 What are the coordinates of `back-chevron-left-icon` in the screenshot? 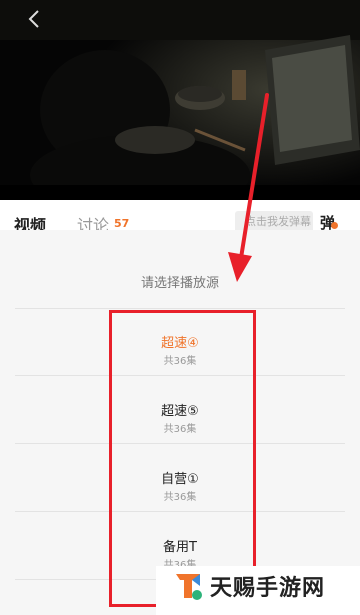 It's located at (35, 19).